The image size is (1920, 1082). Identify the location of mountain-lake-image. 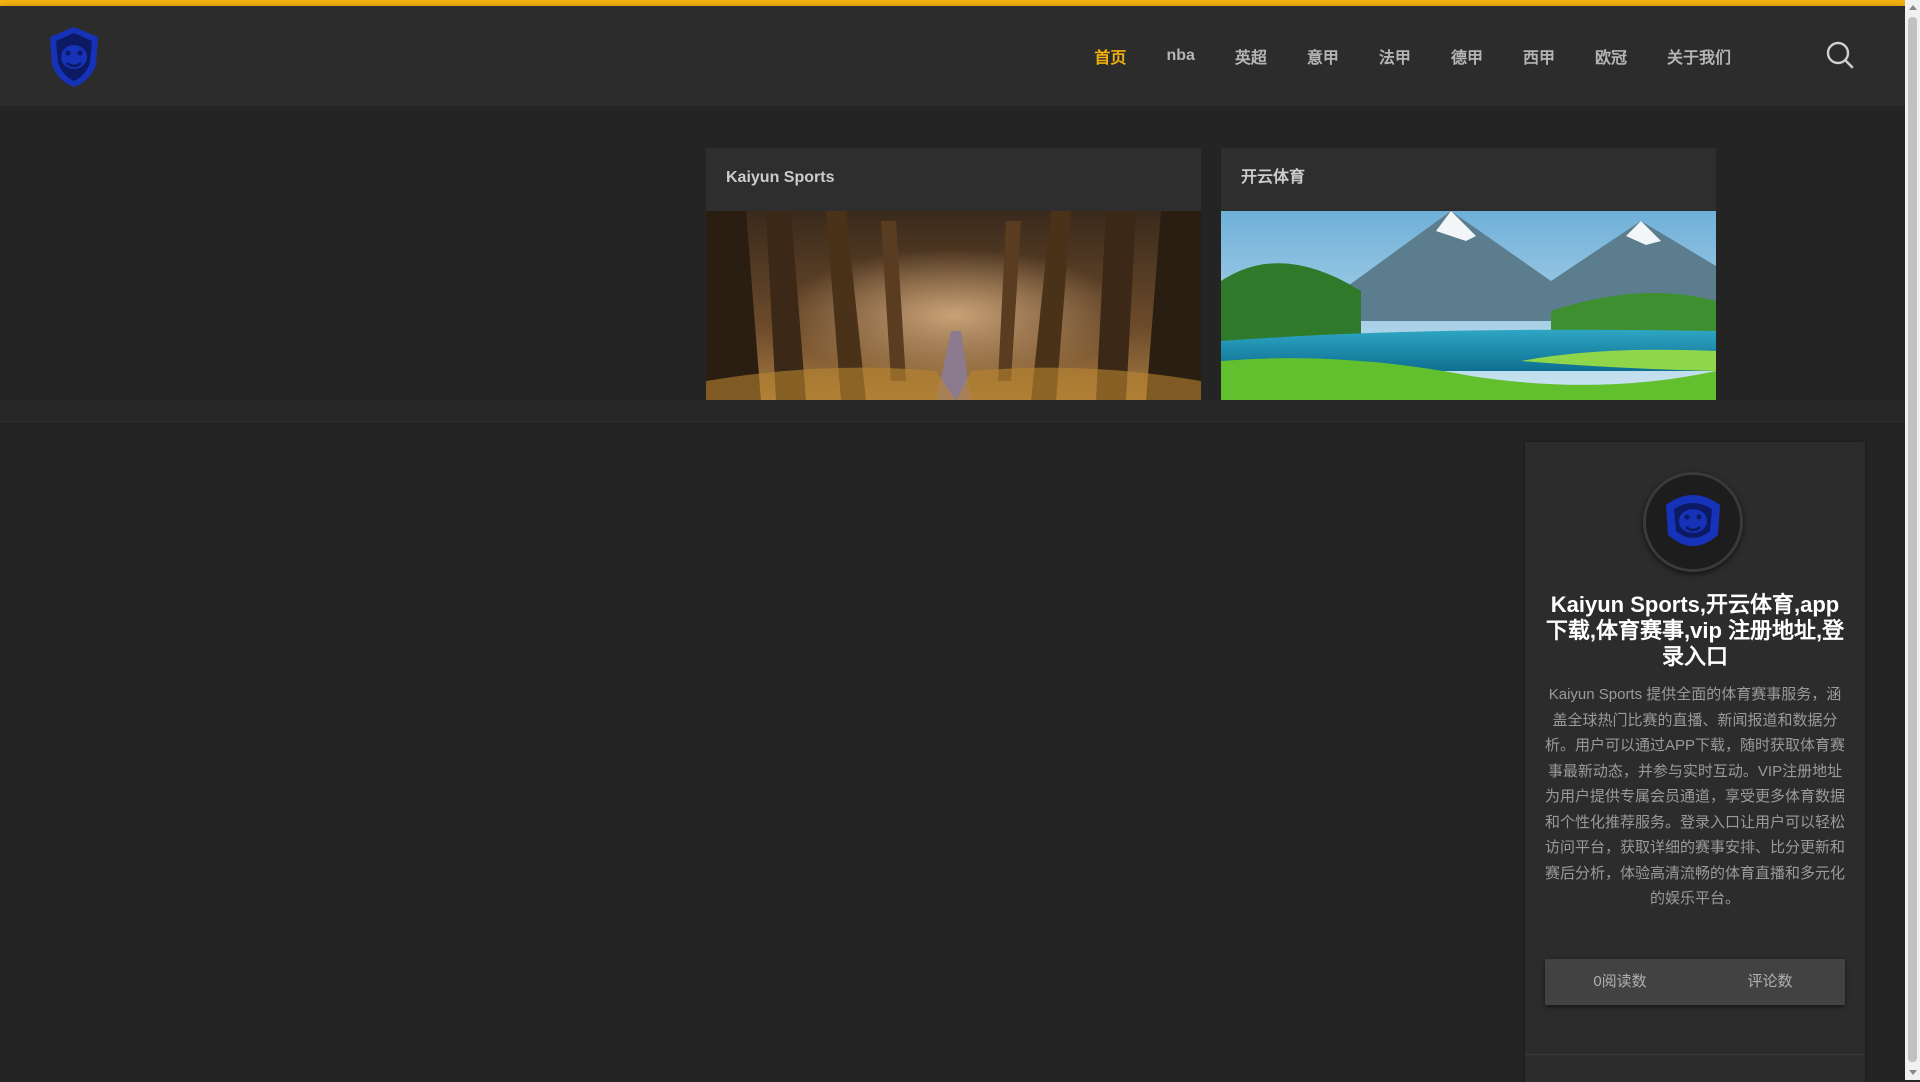
(1468, 306).